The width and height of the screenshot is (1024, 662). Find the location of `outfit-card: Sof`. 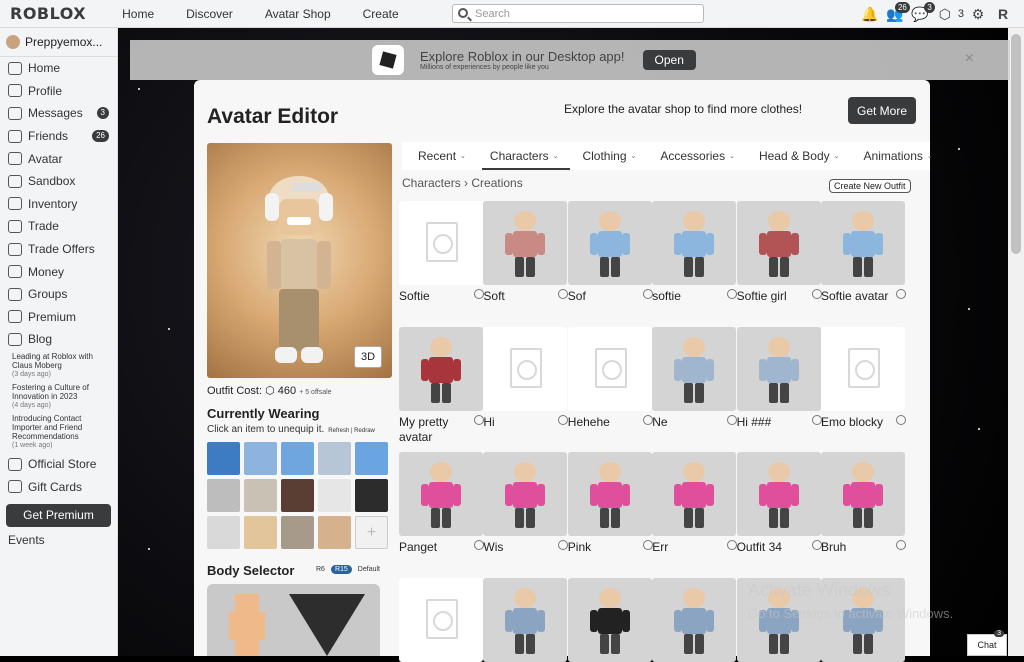

outfit-card: Sof is located at coordinates (610, 252).